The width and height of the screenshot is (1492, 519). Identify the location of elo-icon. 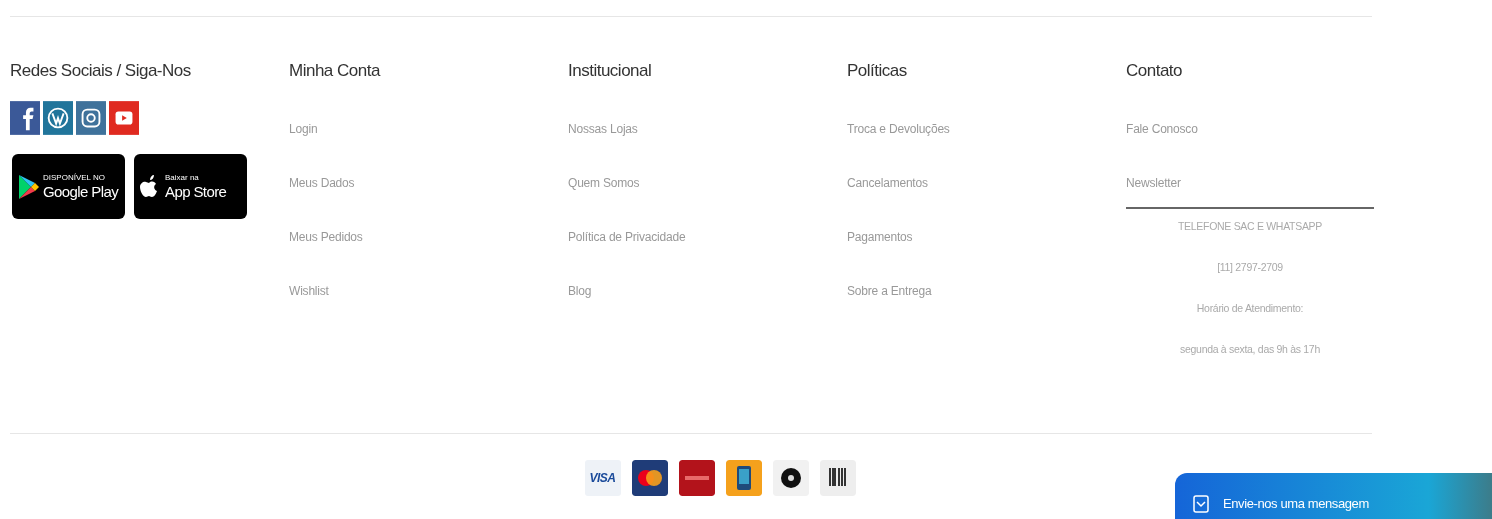
(790, 478).